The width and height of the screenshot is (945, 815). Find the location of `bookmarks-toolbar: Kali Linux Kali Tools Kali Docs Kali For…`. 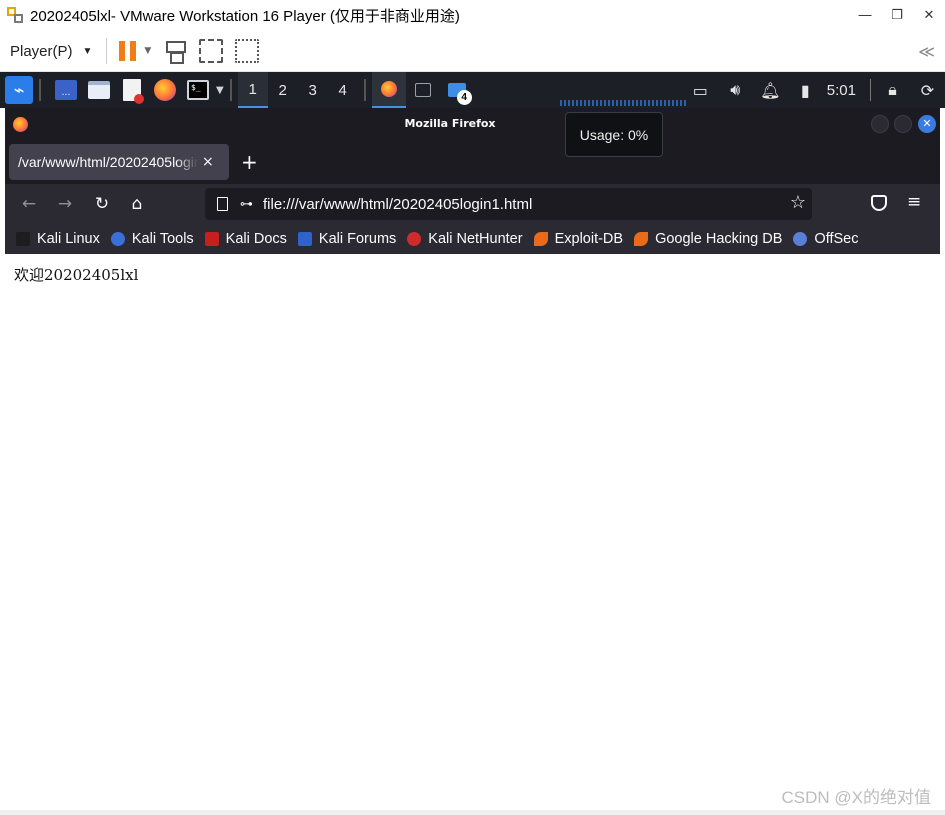

bookmarks-toolbar: Kali Linux Kali Tools Kali Docs Kali For… is located at coordinates (472, 239).